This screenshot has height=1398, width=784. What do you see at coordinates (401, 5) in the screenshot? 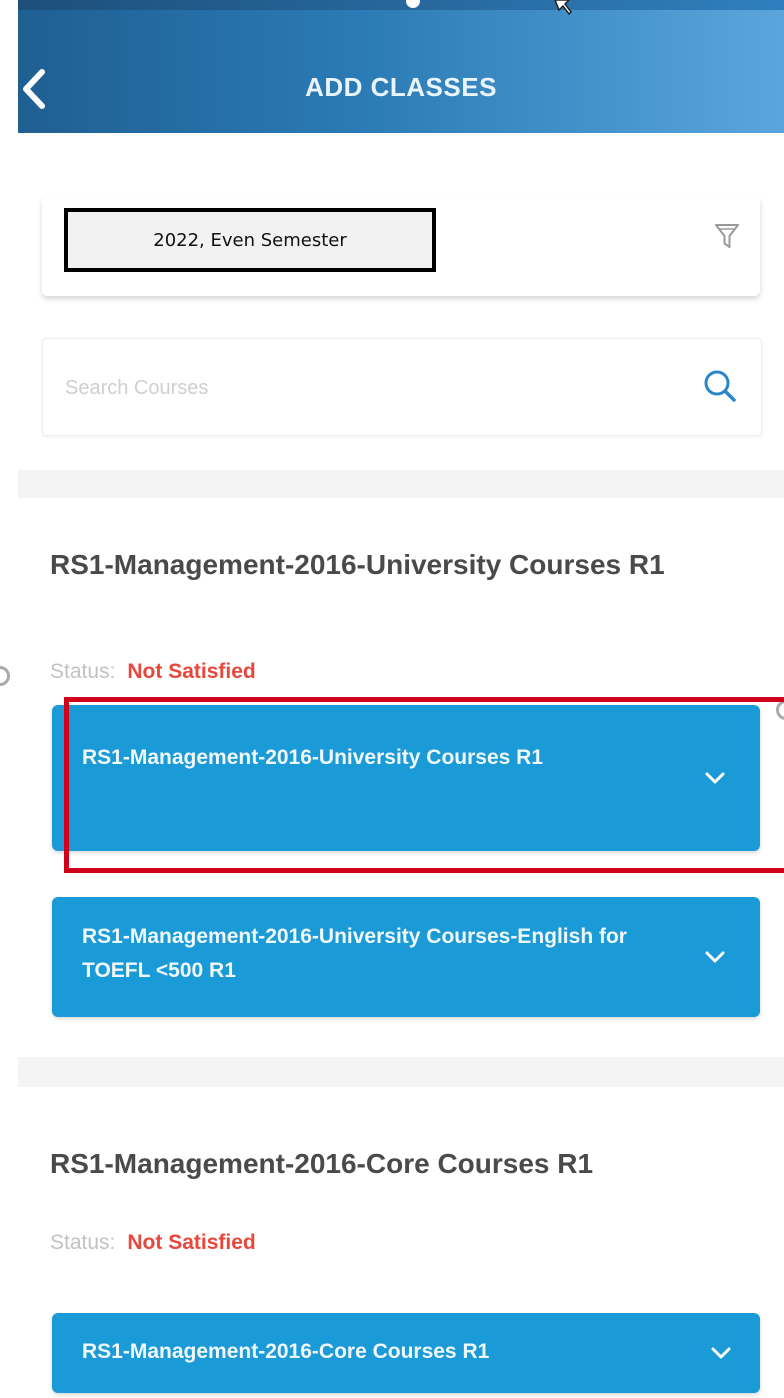
I see `status-strip` at bounding box center [401, 5].